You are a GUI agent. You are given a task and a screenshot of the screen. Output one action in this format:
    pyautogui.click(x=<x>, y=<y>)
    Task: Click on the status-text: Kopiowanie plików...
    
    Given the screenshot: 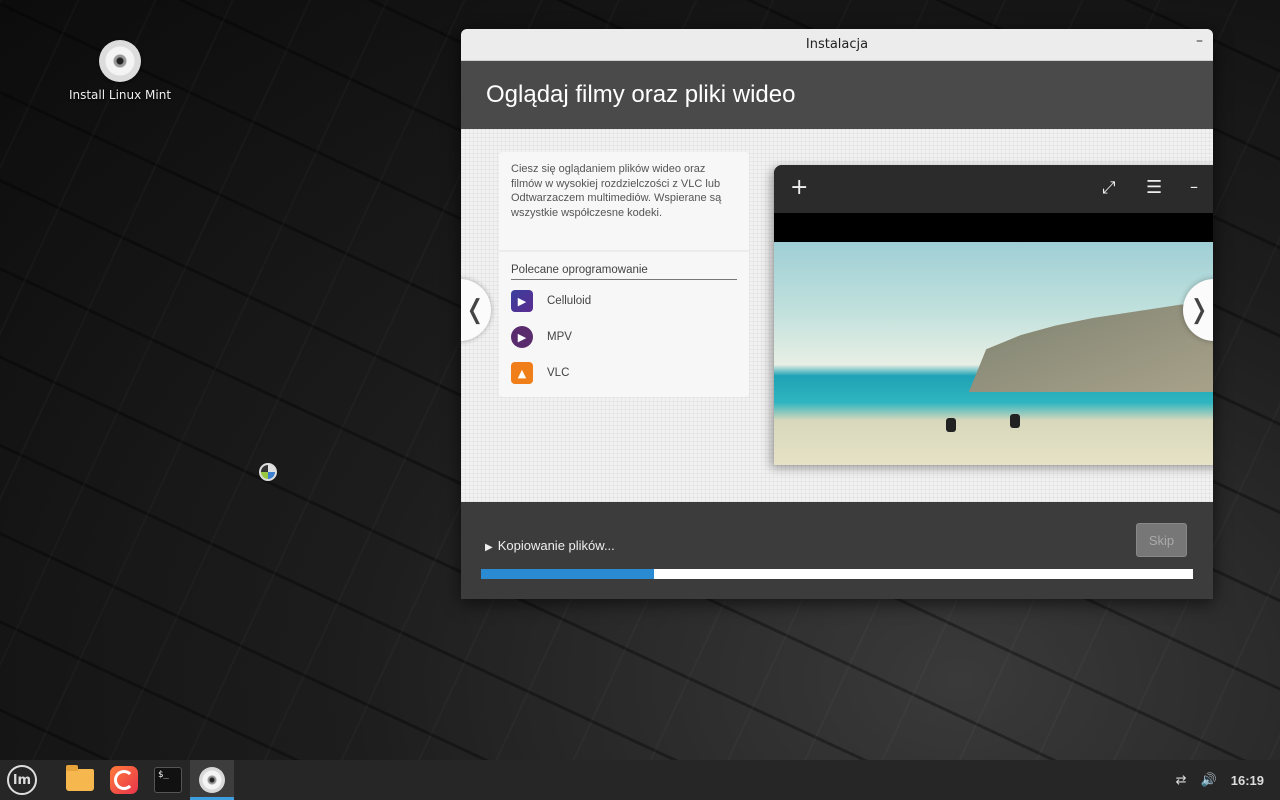 What is the action you would take?
    pyautogui.click(x=556, y=545)
    